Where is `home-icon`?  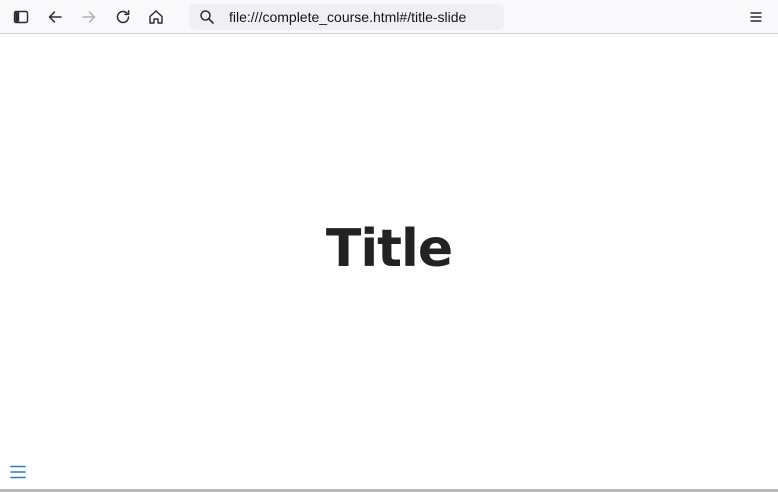
home-icon is located at coordinates (156, 17).